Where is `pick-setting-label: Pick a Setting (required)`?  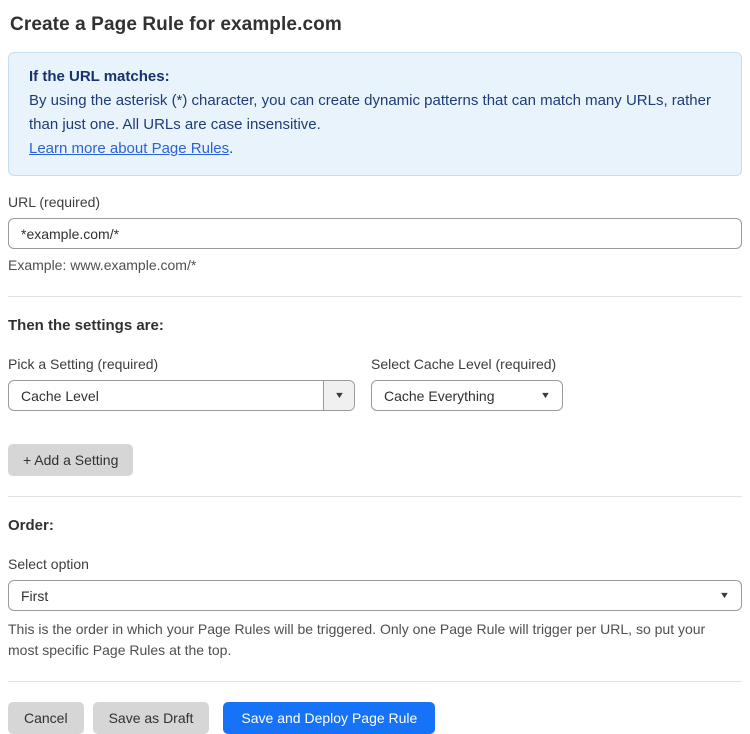 pick-setting-label: Pick a Setting (required) is located at coordinates (83, 364).